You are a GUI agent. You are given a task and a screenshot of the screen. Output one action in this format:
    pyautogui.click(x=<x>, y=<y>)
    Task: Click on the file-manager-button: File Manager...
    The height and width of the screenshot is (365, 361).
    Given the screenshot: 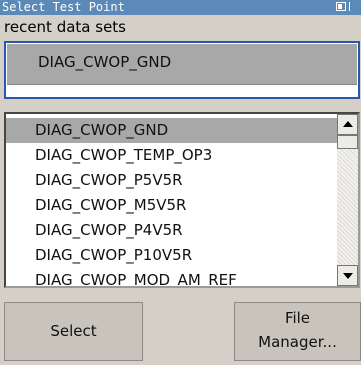 What is the action you would take?
    pyautogui.click(x=297, y=331)
    